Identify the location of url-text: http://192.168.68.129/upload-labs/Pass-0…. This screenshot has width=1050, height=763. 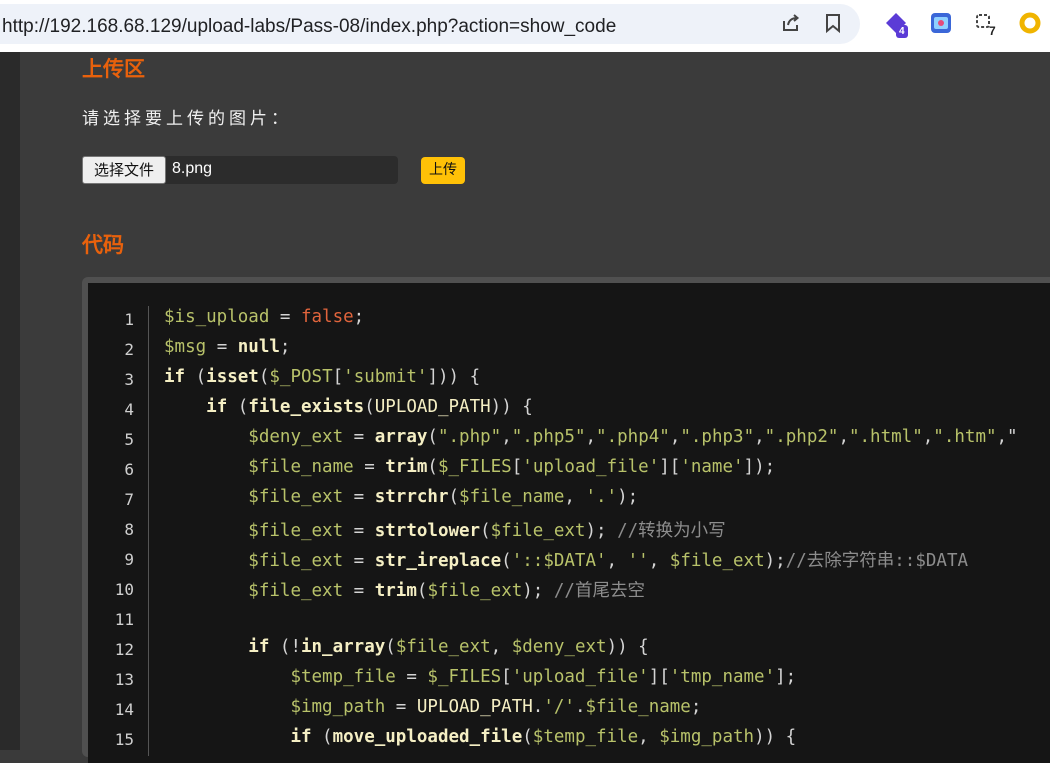
(309, 27).